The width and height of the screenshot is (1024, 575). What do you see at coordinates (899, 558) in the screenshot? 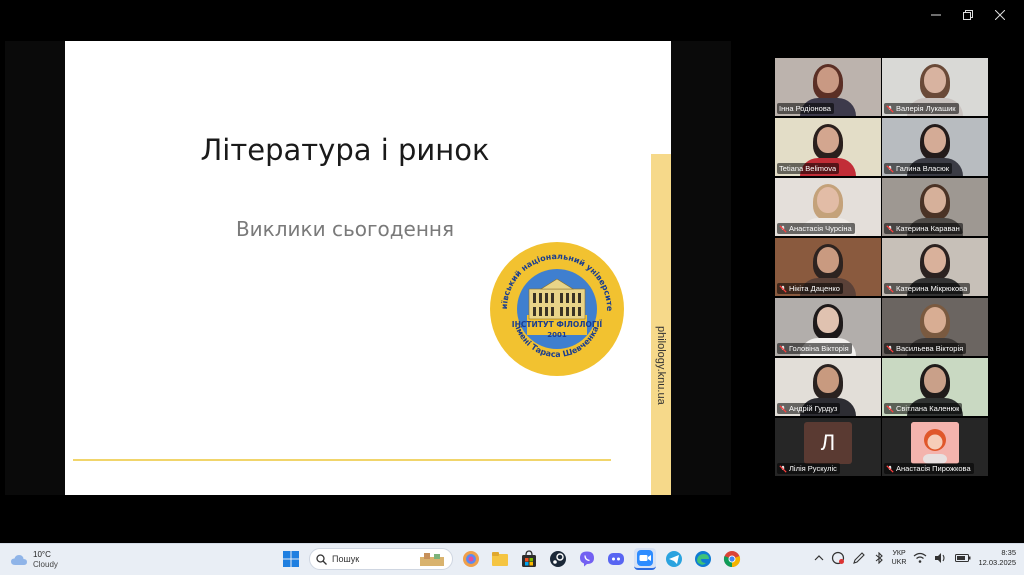
I see `language-indicator: УКР UKR` at bounding box center [899, 558].